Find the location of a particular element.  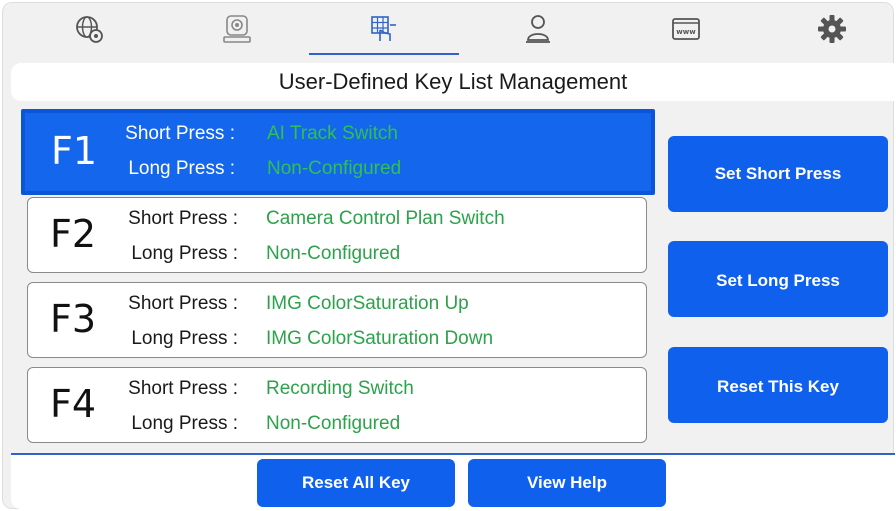

tab-user is located at coordinates (538, 29).